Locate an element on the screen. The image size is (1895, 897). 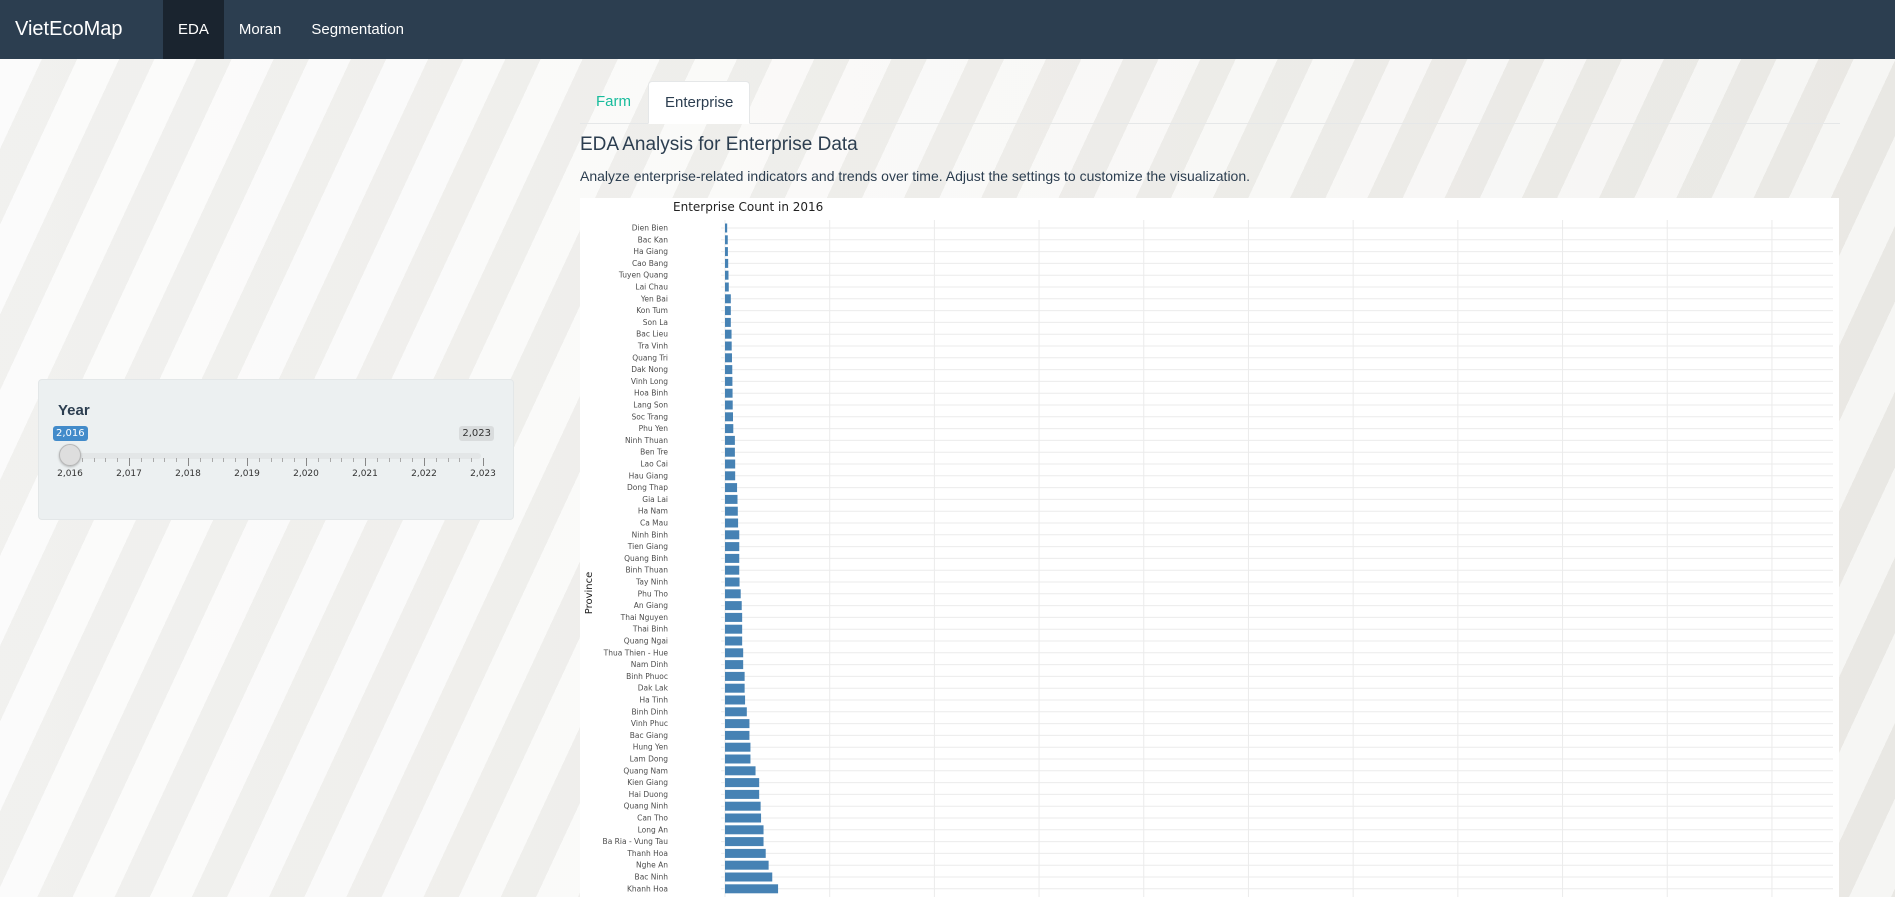
nav-item-eda: EDA is located at coordinates (193, 29).